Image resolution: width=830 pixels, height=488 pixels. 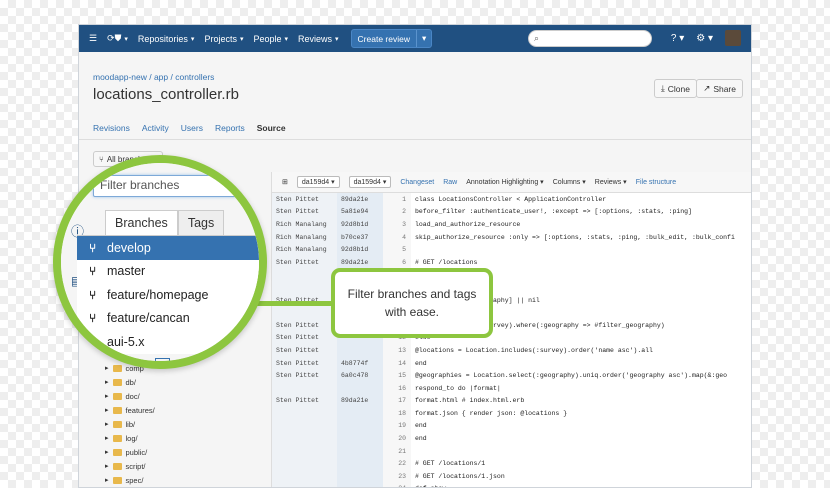 I want to click on share-button: ↗ Share, so click(x=719, y=88).